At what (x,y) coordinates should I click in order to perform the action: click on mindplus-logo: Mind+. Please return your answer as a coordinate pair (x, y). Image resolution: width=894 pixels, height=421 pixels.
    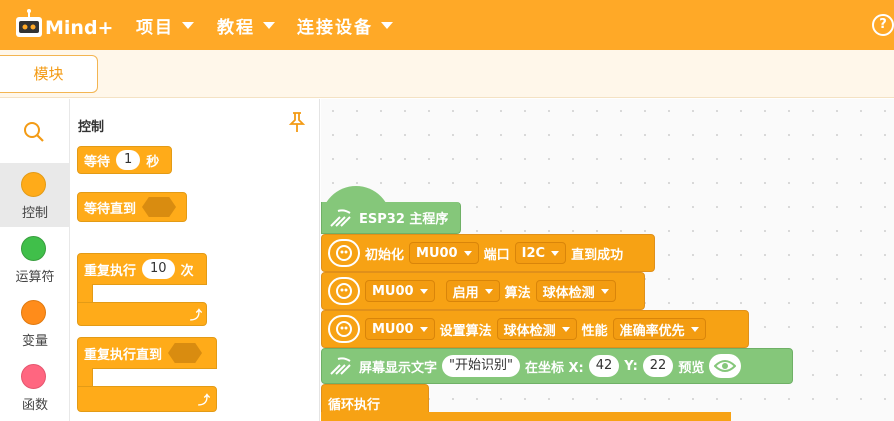
    Looking at the image, I should click on (65, 25).